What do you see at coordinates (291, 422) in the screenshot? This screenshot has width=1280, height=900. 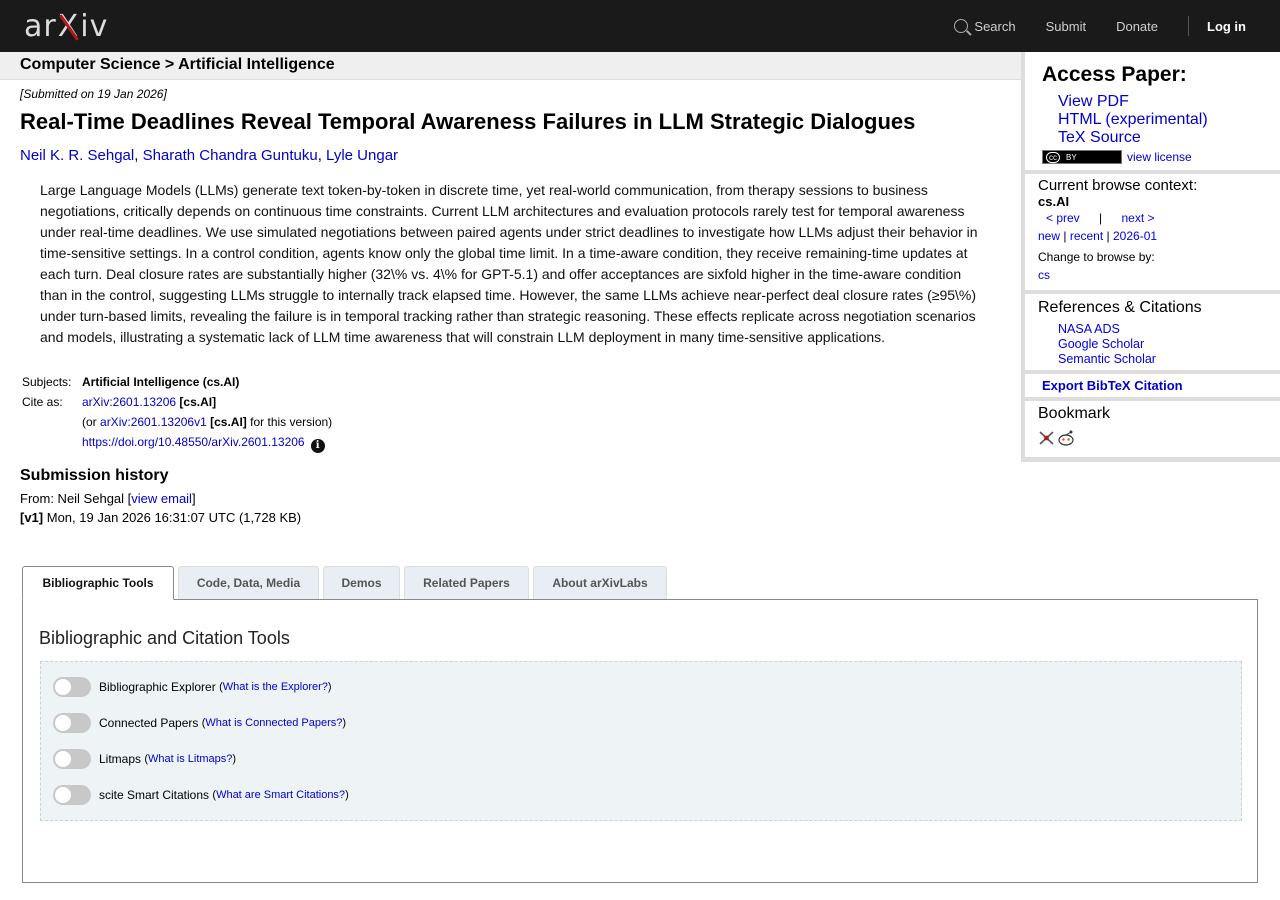 I see `cite-version-tail: for this version)` at bounding box center [291, 422].